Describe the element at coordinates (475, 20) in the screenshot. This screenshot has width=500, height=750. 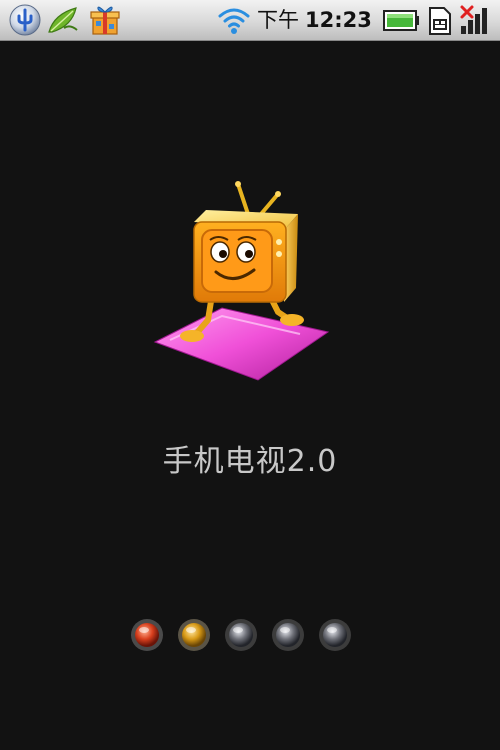
I see `signal-strength-no-service-icon` at that location.